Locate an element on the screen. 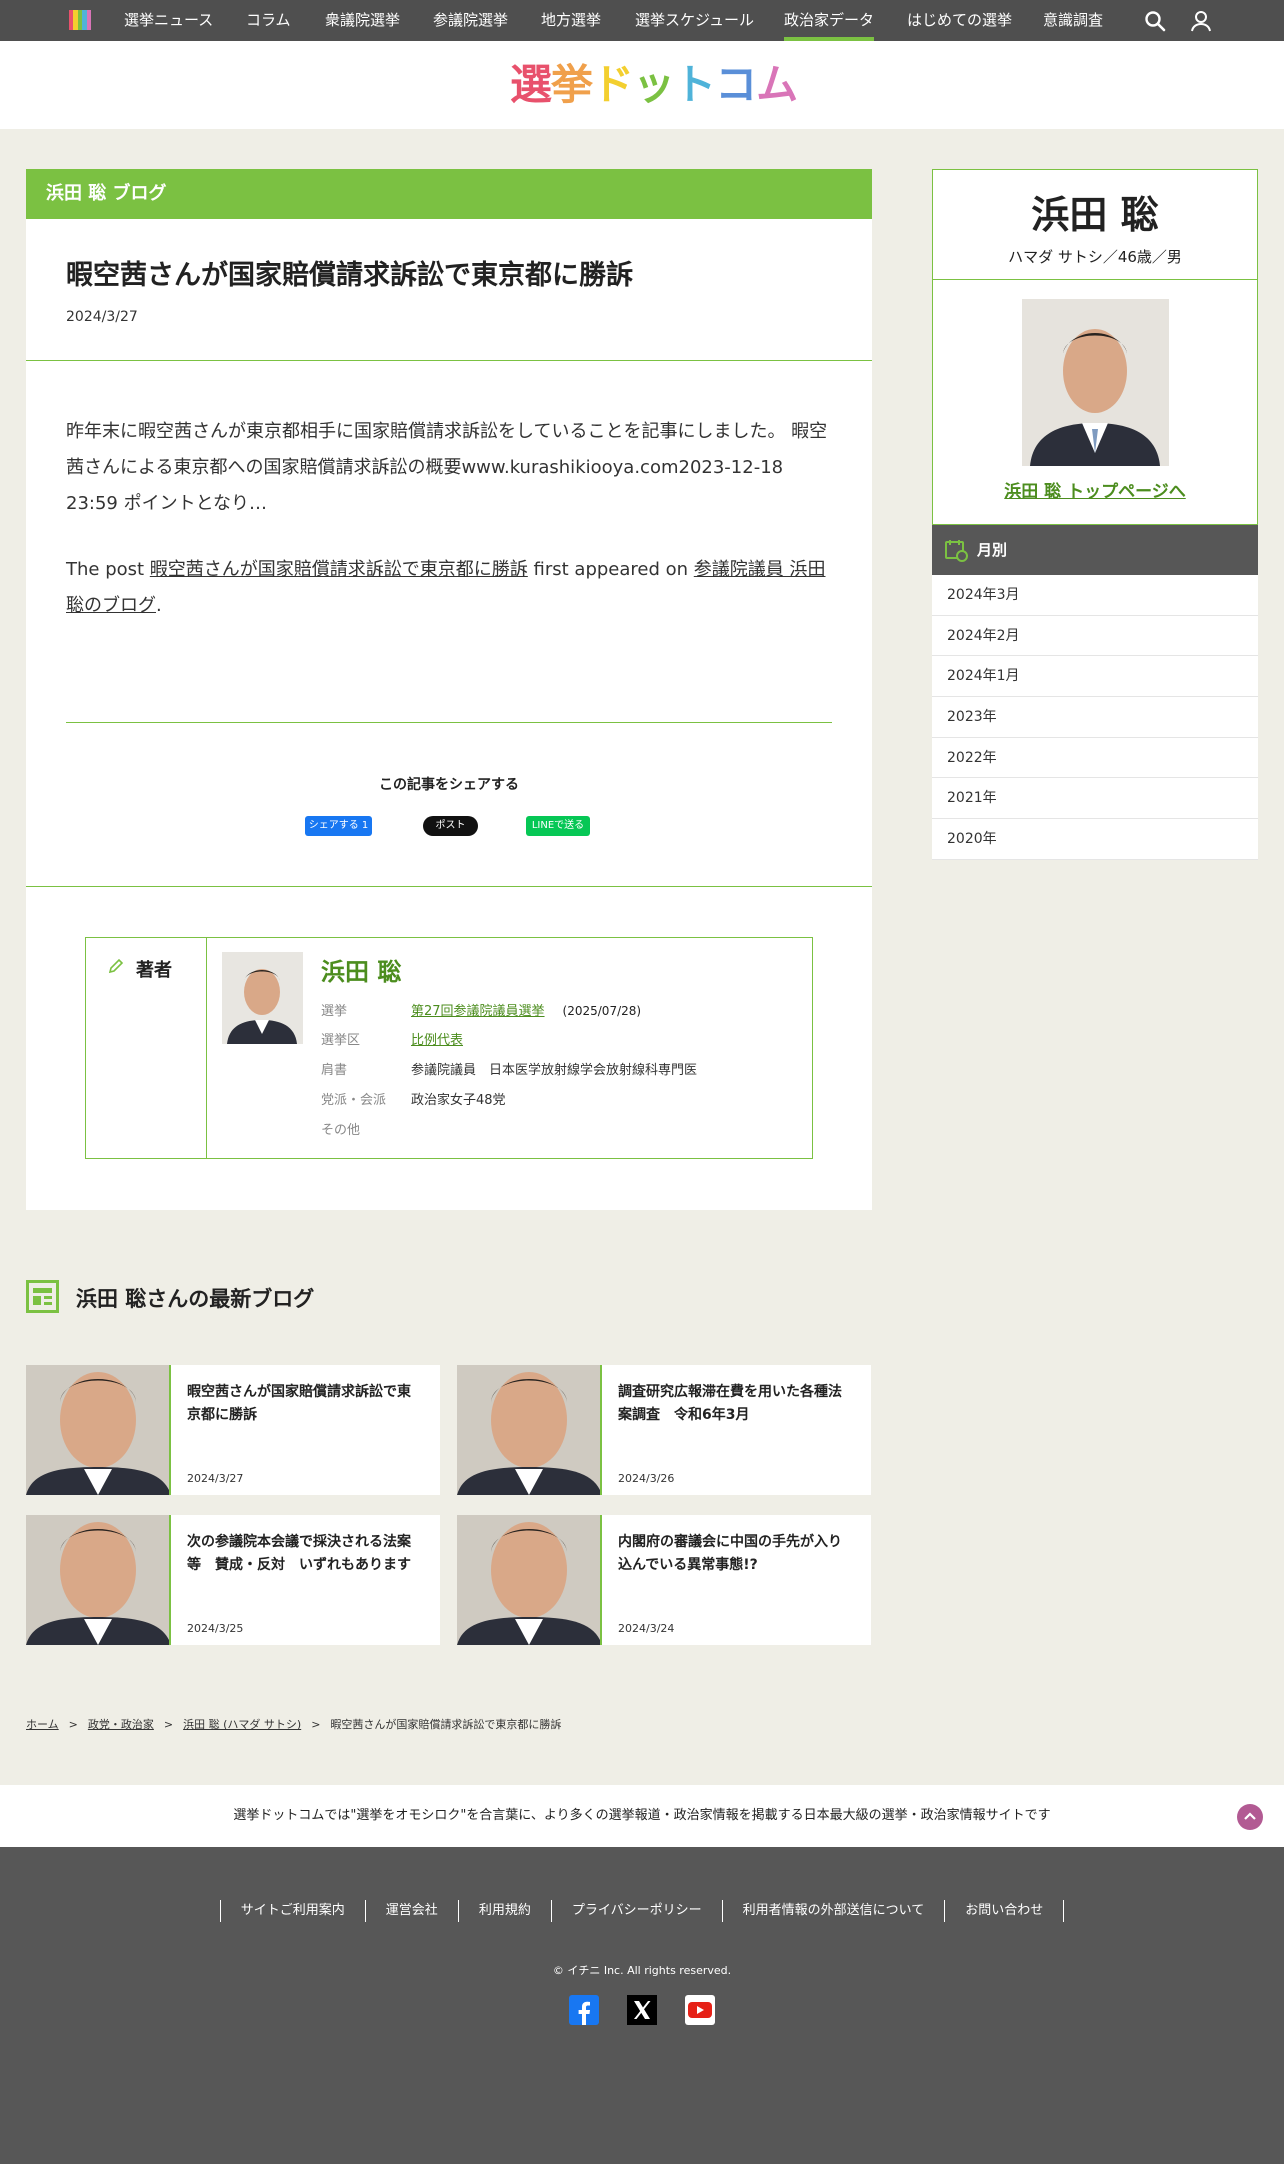 The height and width of the screenshot is (2164, 1284). blog-card-text: 内閣府の審議会に中国の手先が入り込んでいる異常事態!? 2024/3/24 is located at coordinates (736, 1580).